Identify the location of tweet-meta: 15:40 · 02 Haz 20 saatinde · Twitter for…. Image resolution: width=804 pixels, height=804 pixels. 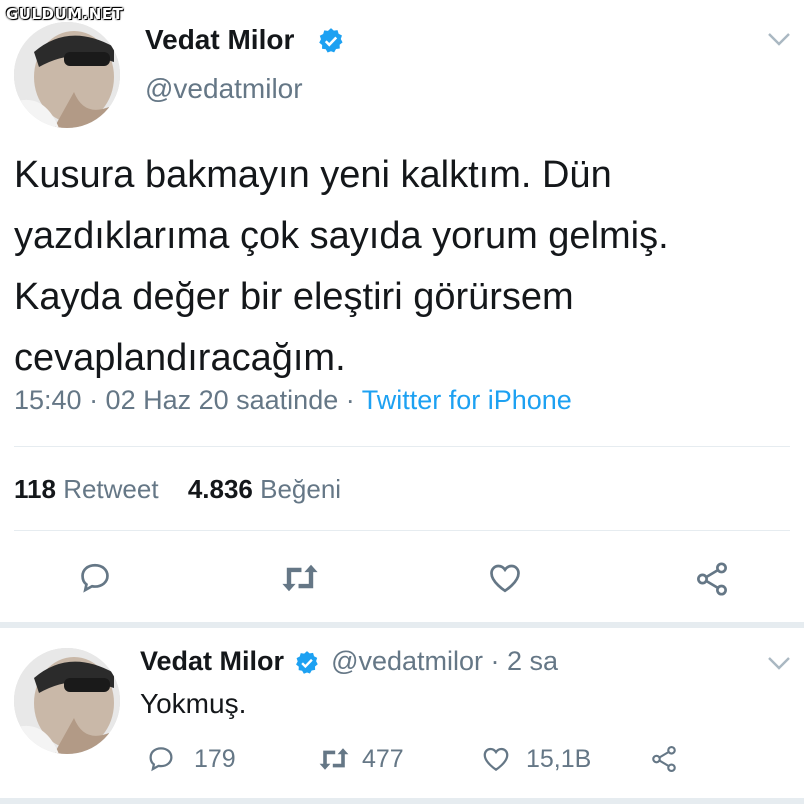
(293, 400).